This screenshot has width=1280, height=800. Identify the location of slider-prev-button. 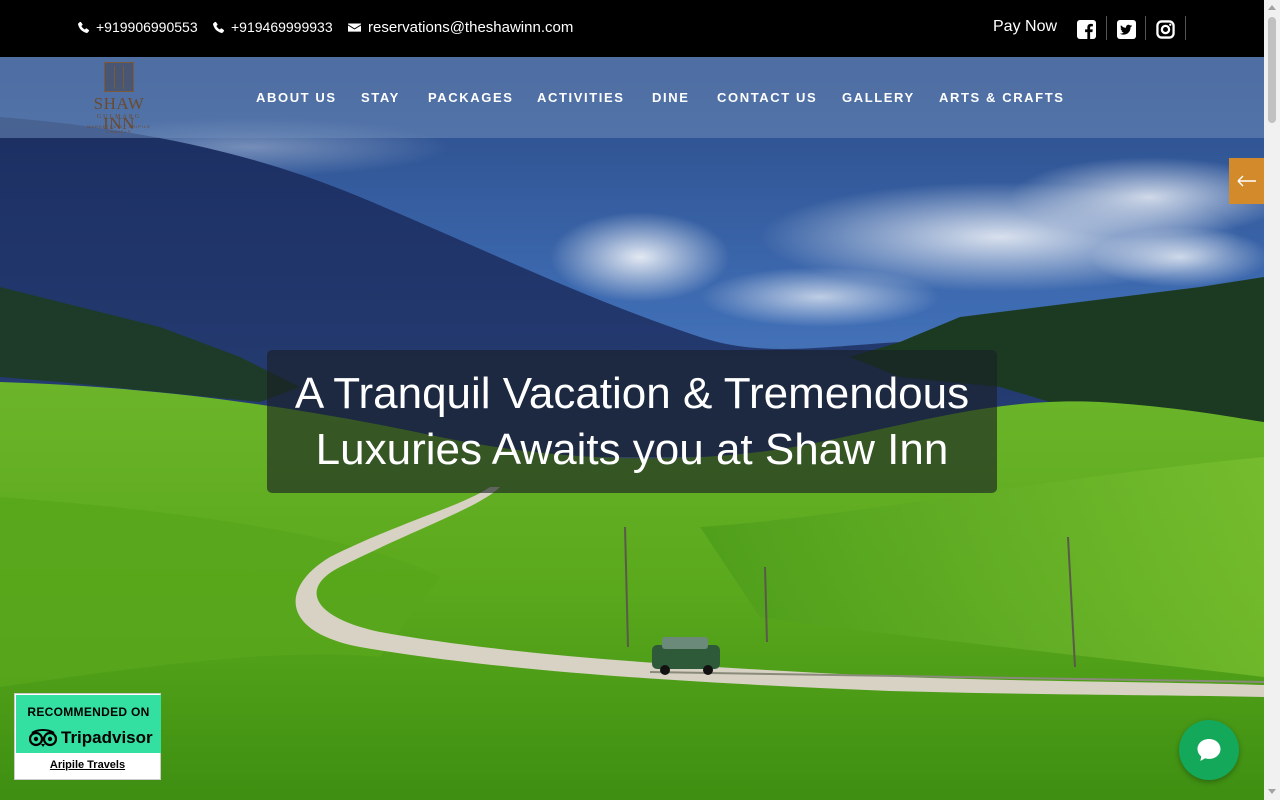
(1246, 181).